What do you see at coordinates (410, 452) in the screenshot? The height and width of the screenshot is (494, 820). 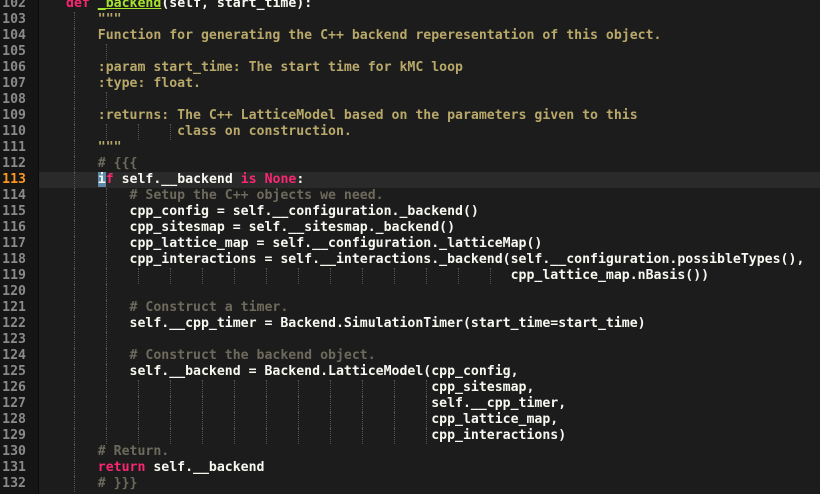 I see `code-line: 130 # Return.` at bounding box center [410, 452].